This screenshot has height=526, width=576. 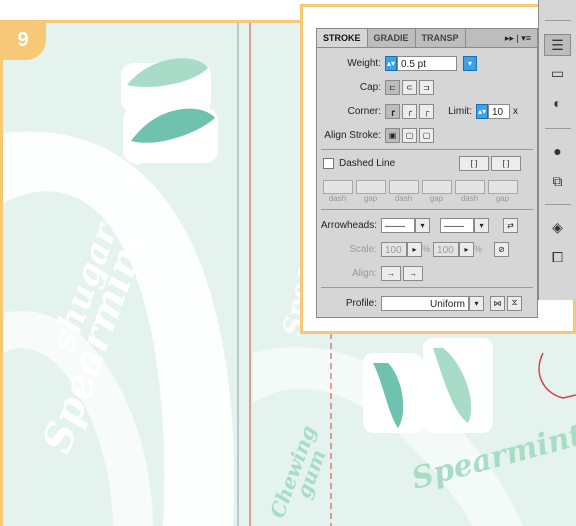 What do you see at coordinates (514, 303) in the screenshot?
I see `flip-vertical-icon: ⧖` at bounding box center [514, 303].